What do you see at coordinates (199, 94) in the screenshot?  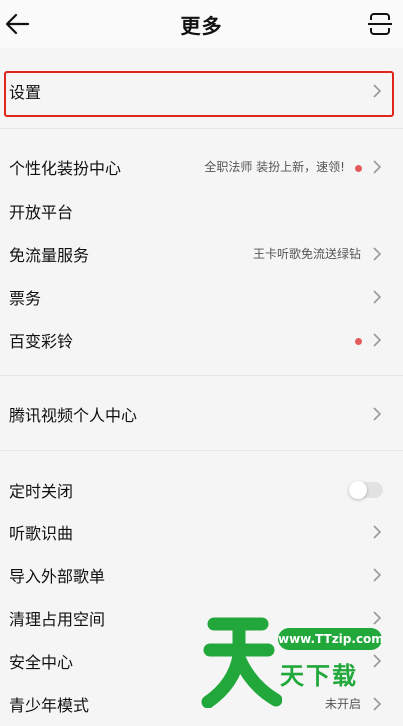 I see `highlight-box` at bounding box center [199, 94].